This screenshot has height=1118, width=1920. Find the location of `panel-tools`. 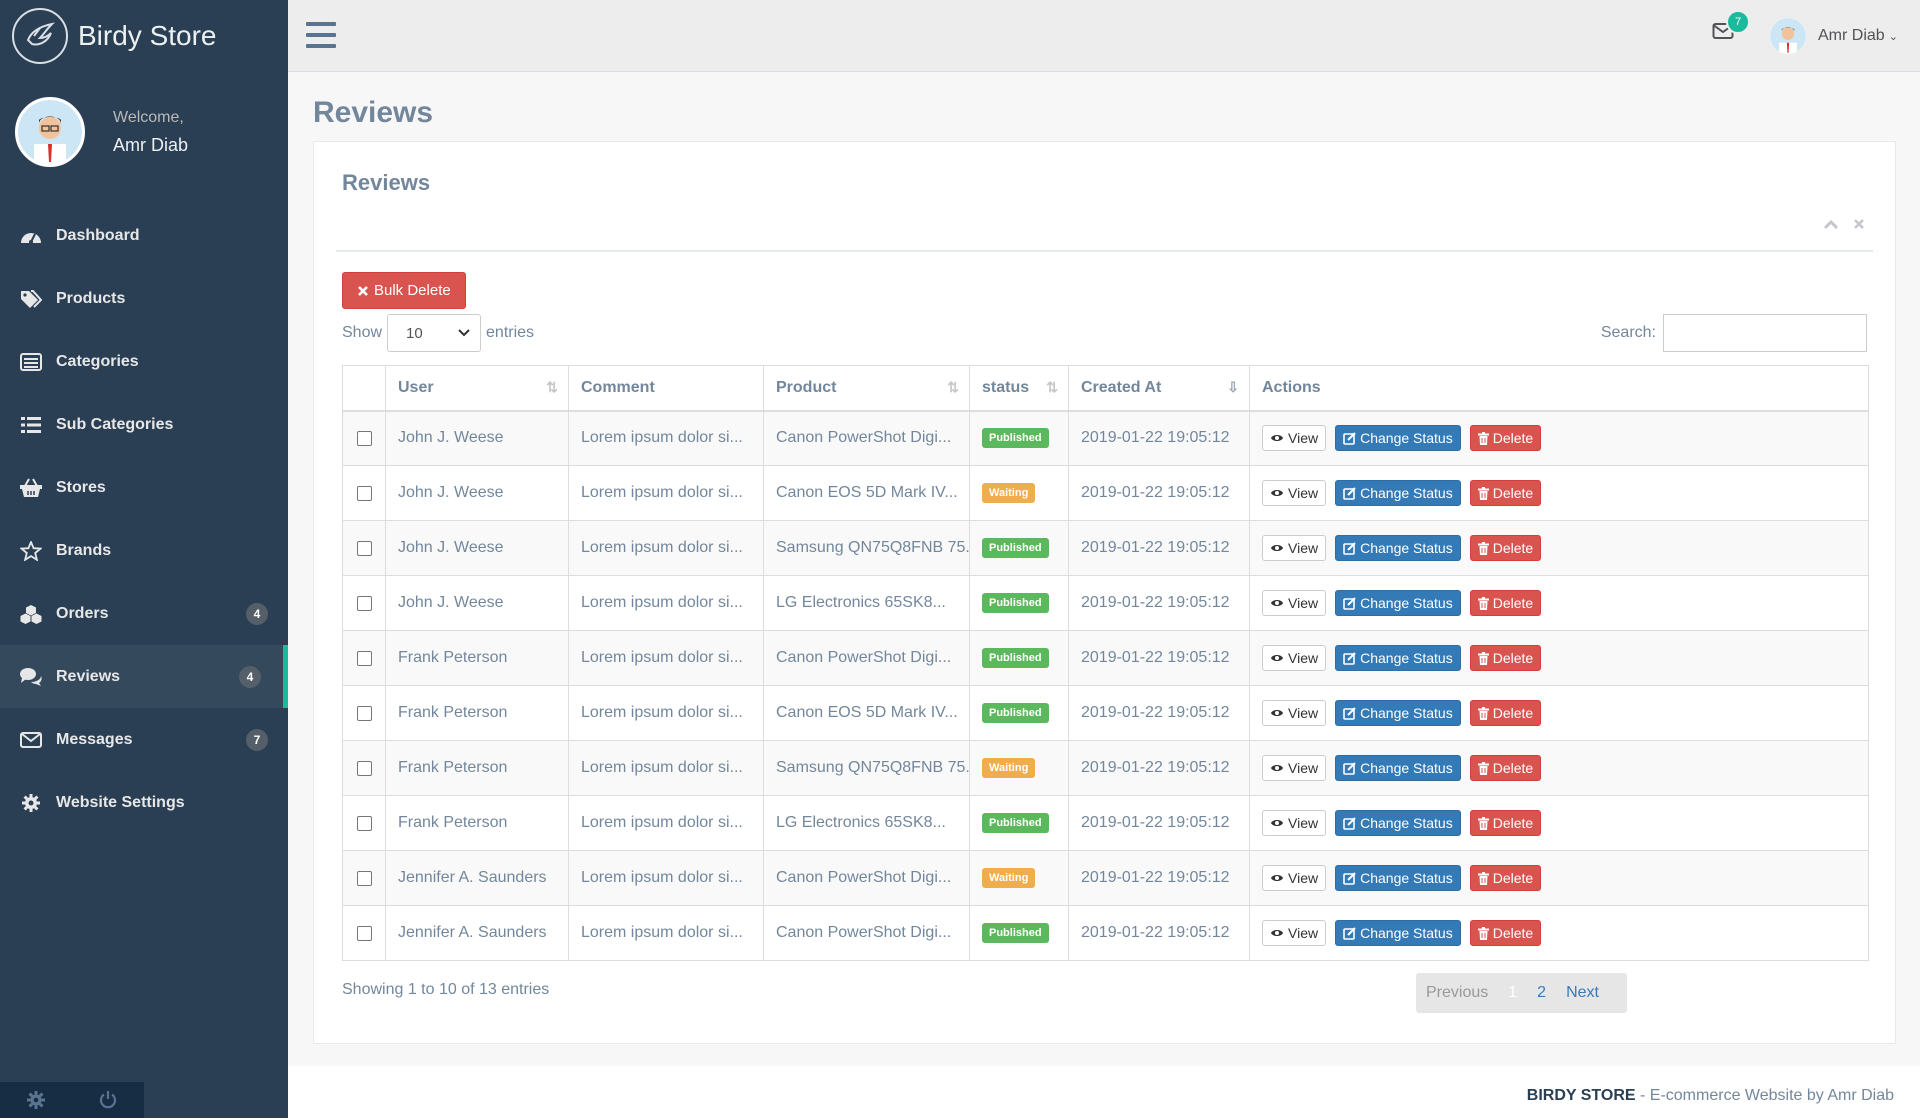

panel-tools is located at coordinates (1844, 224).